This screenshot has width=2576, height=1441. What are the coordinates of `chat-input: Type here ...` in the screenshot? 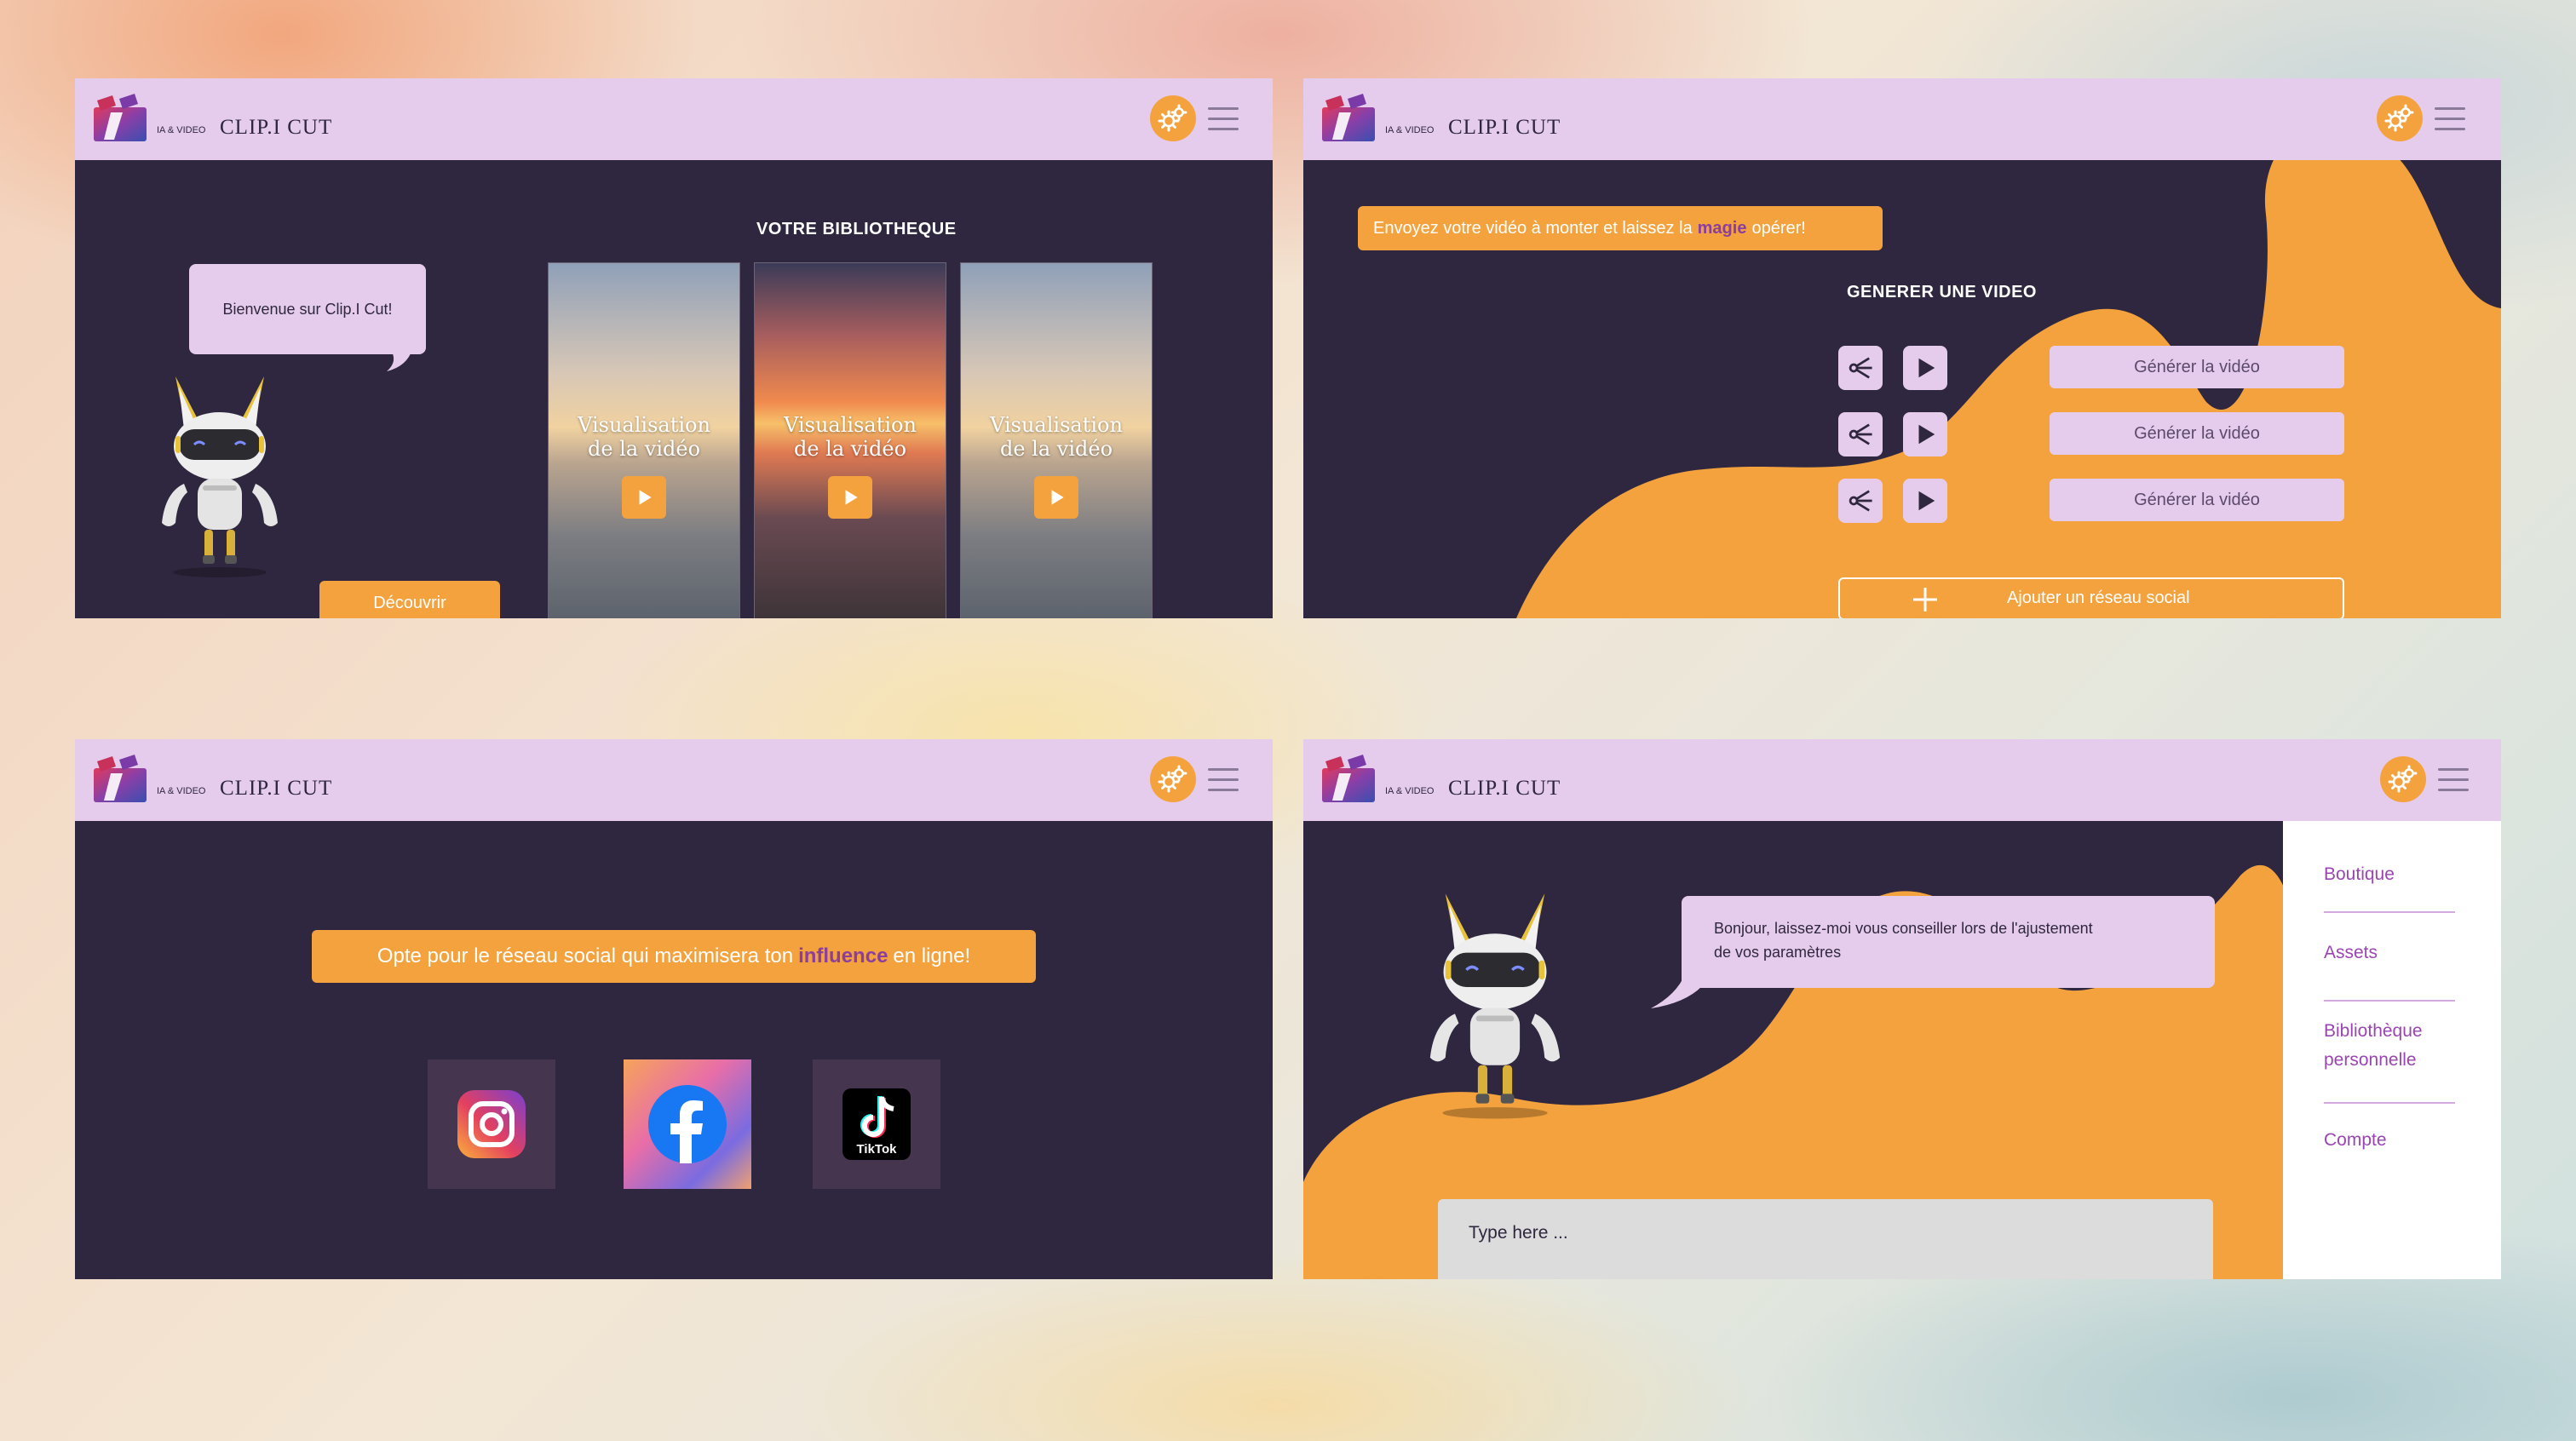 It's located at (1826, 1239).